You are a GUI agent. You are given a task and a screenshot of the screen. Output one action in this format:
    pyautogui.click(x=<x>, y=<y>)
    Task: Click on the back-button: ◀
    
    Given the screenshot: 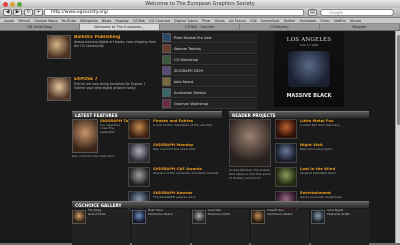 What is the action you would take?
    pyautogui.click(x=7, y=12)
    